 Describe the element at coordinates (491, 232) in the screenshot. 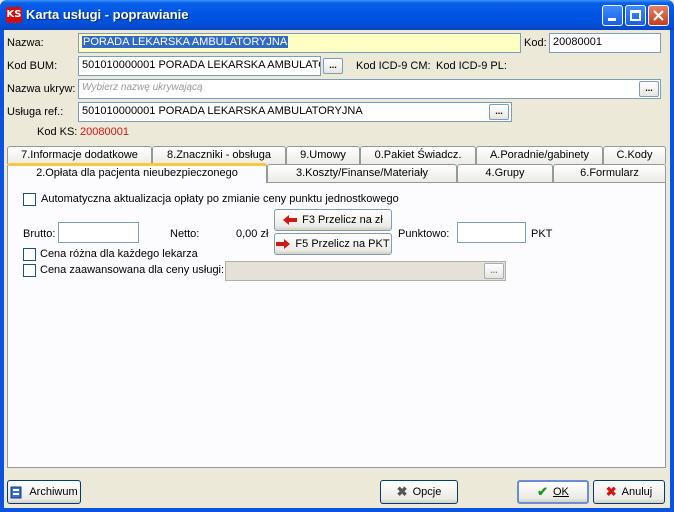

I see `punktowo-input` at that location.